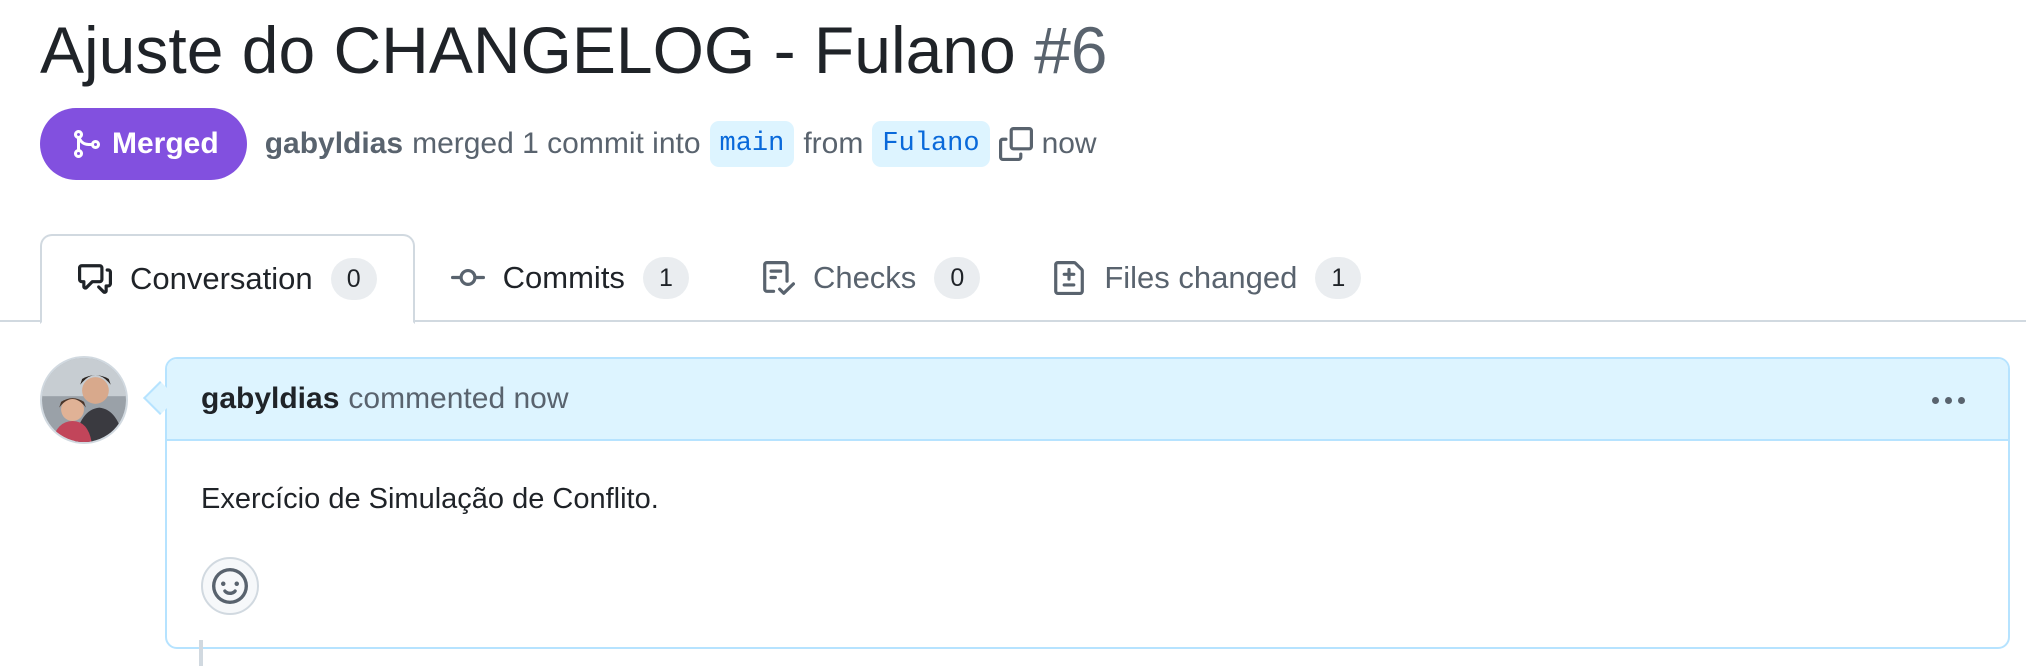 The image size is (2026, 666). Describe the element at coordinates (467, 277) in the screenshot. I see `git-commit-icon` at that location.